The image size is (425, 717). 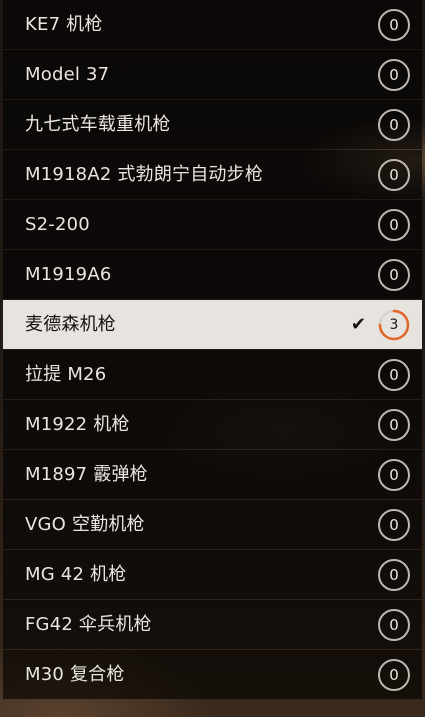 What do you see at coordinates (75, 674) in the screenshot?
I see `item-label: M30 复合枪` at bounding box center [75, 674].